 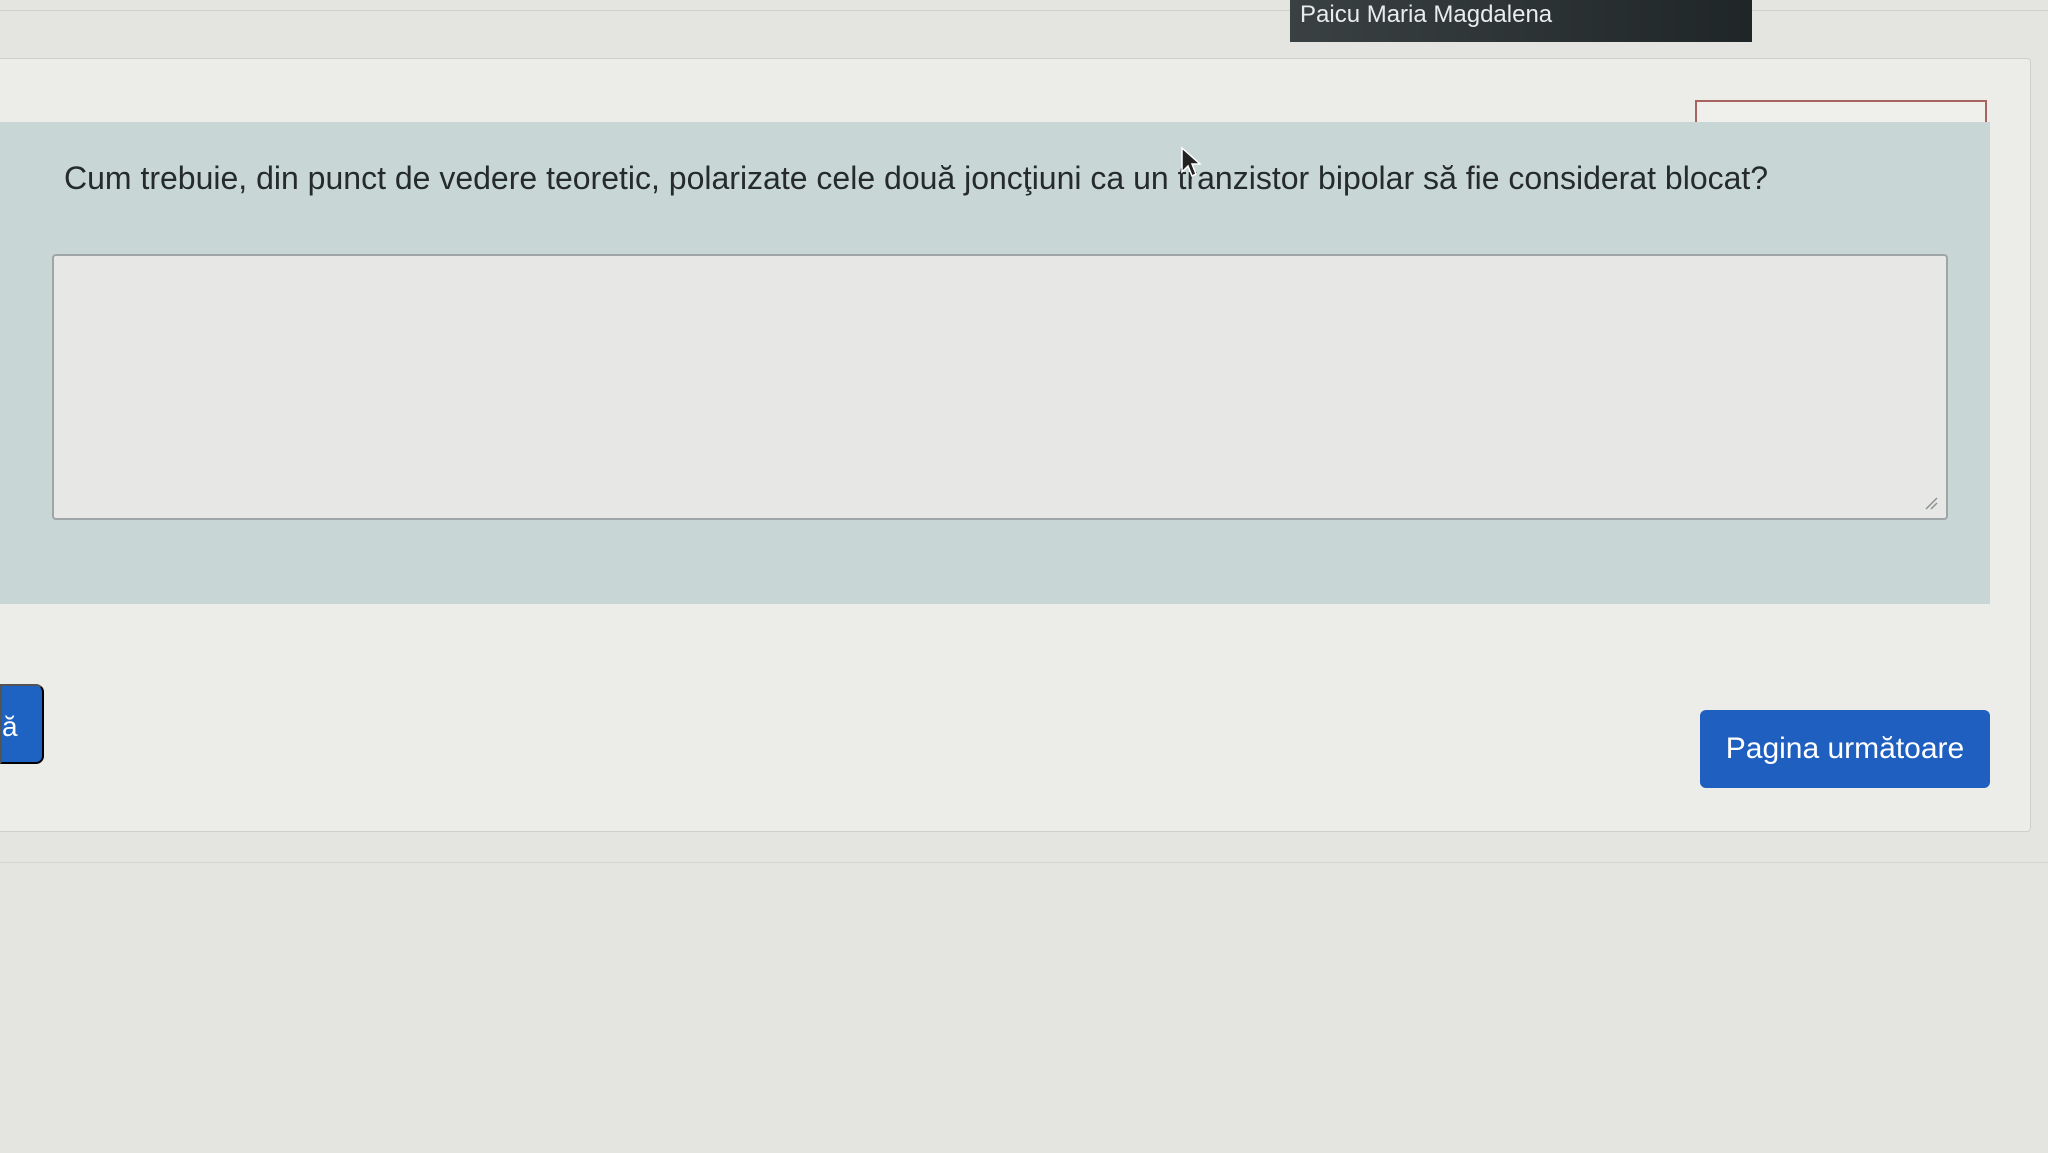 I want to click on arrow-pointer-icon, so click(x=1192, y=163).